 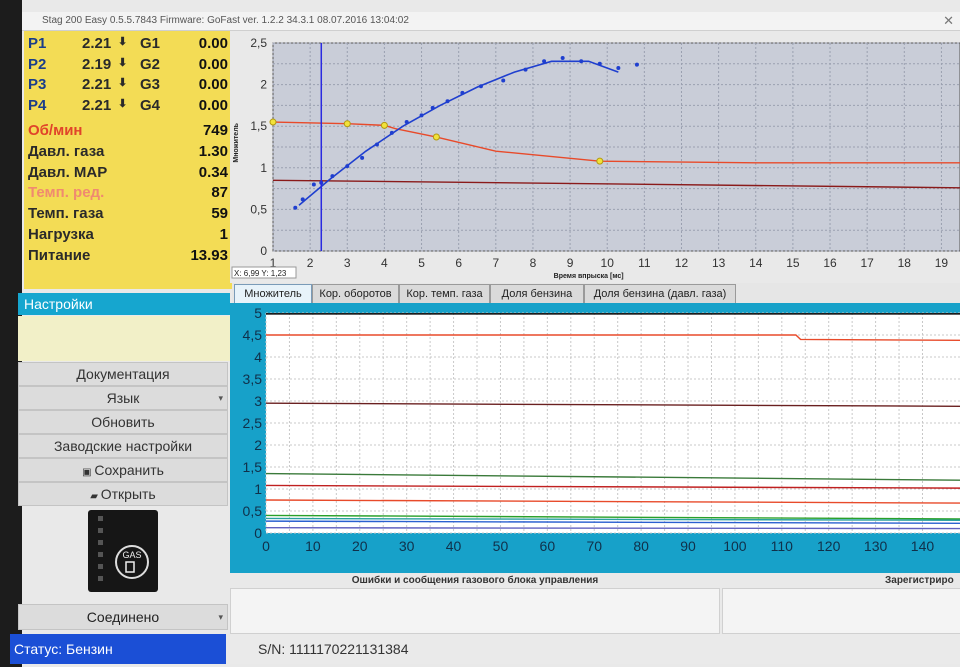 I want to click on reading-value: 87, so click(x=219, y=193).